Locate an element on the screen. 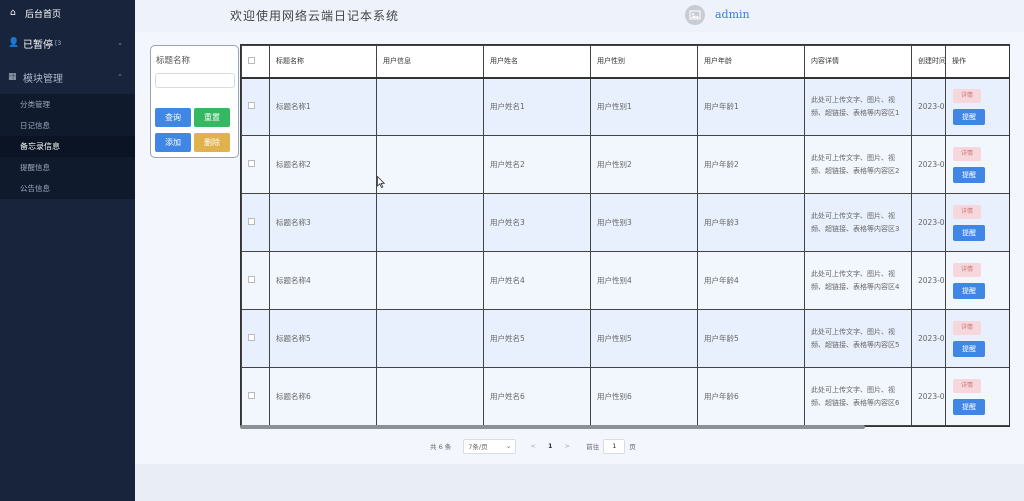 This screenshot has width=1024, height=501. sidebar-item-memo: 备忘录信息 is located at coordinates (67, 146).